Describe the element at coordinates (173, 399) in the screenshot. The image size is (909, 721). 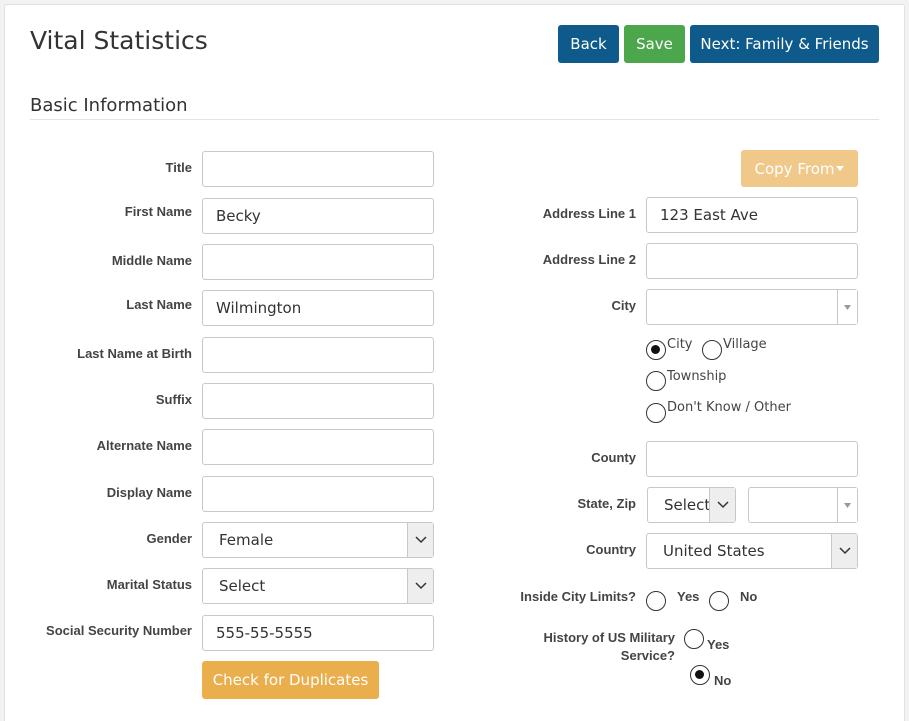
I see `suffix-label: Suffix` at that location.